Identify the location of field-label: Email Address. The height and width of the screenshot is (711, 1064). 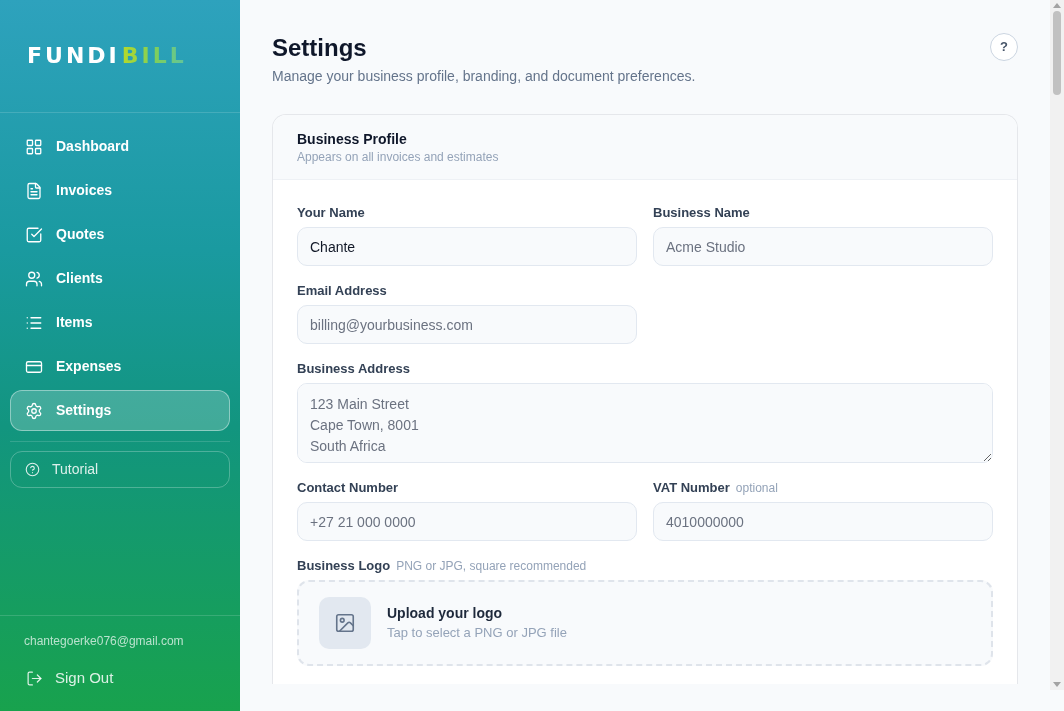
(342, 291).